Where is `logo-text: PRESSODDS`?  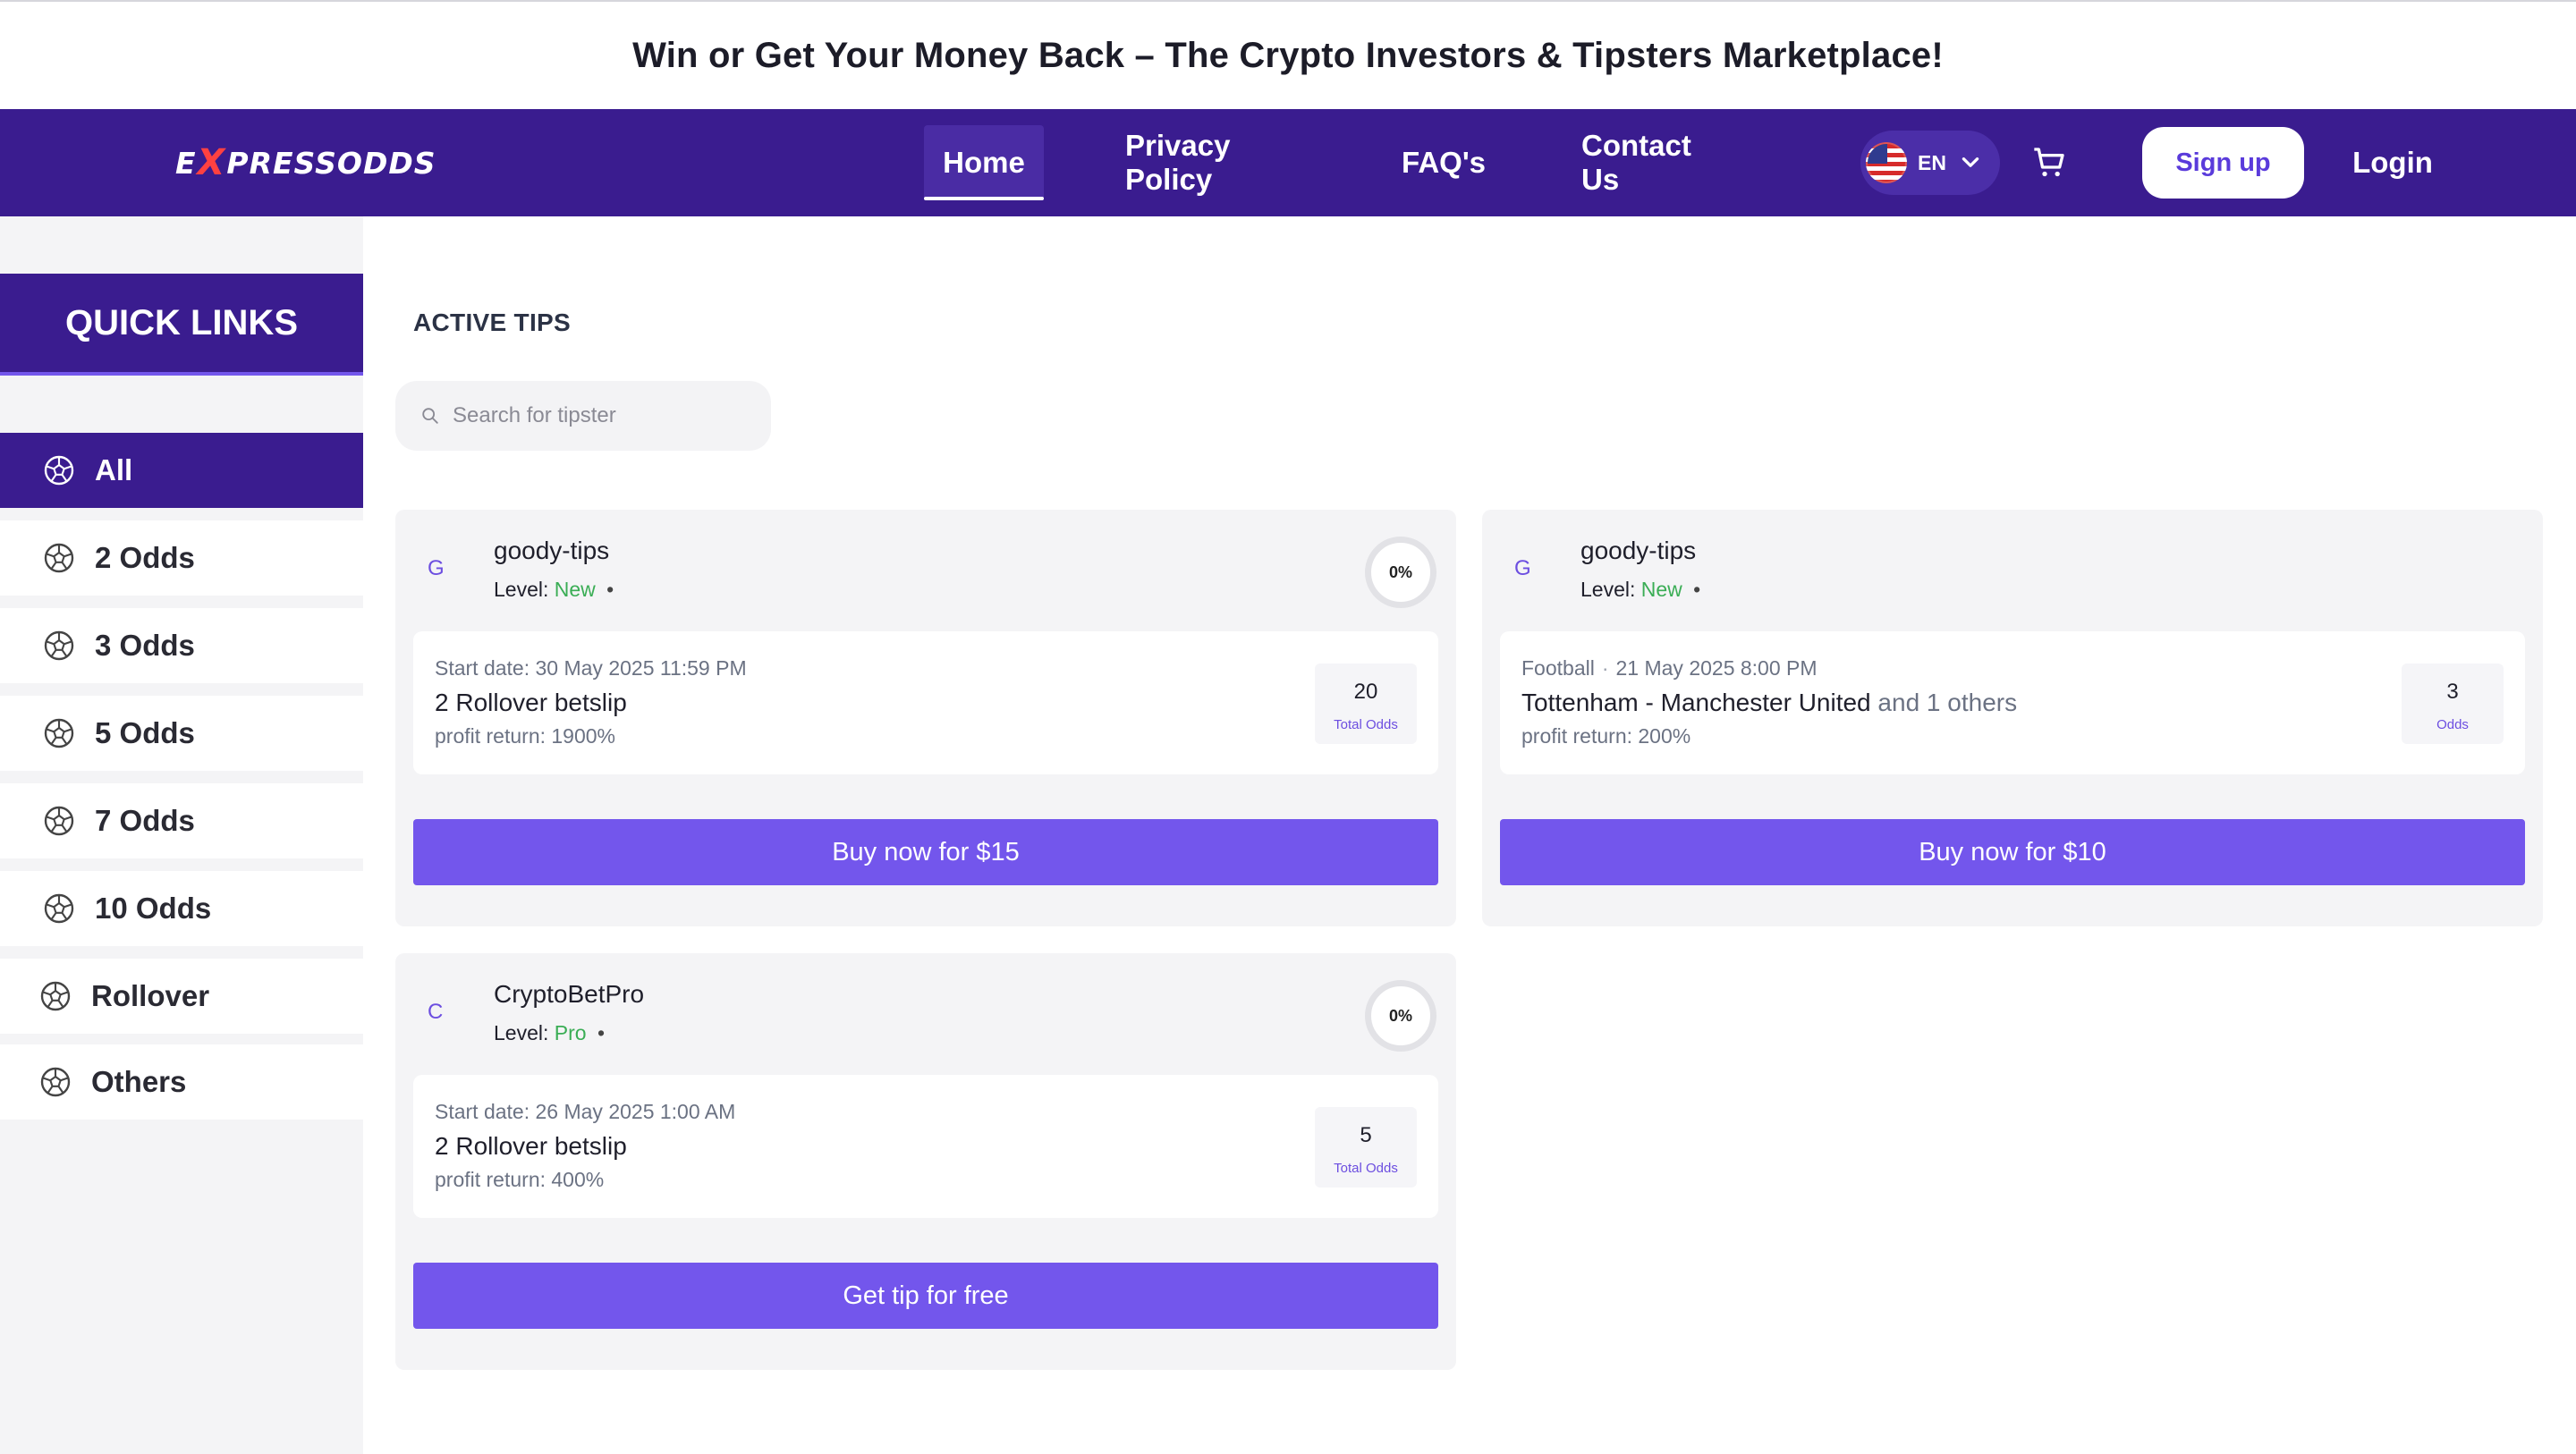
logo-text: PRESSODDS is located at coordinates (331, 163).